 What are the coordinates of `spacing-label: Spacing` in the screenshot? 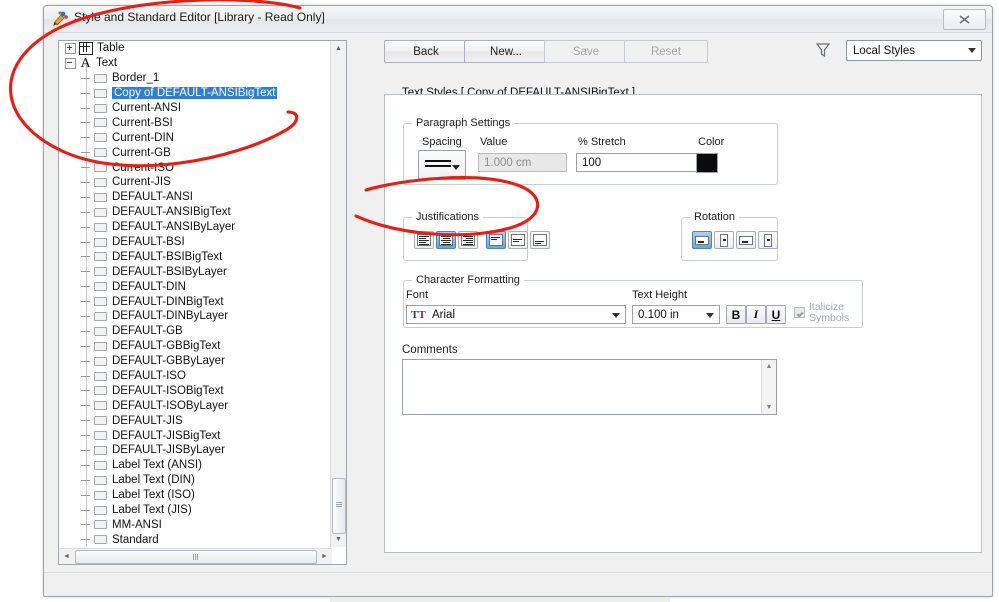 It's located at (442, 142).